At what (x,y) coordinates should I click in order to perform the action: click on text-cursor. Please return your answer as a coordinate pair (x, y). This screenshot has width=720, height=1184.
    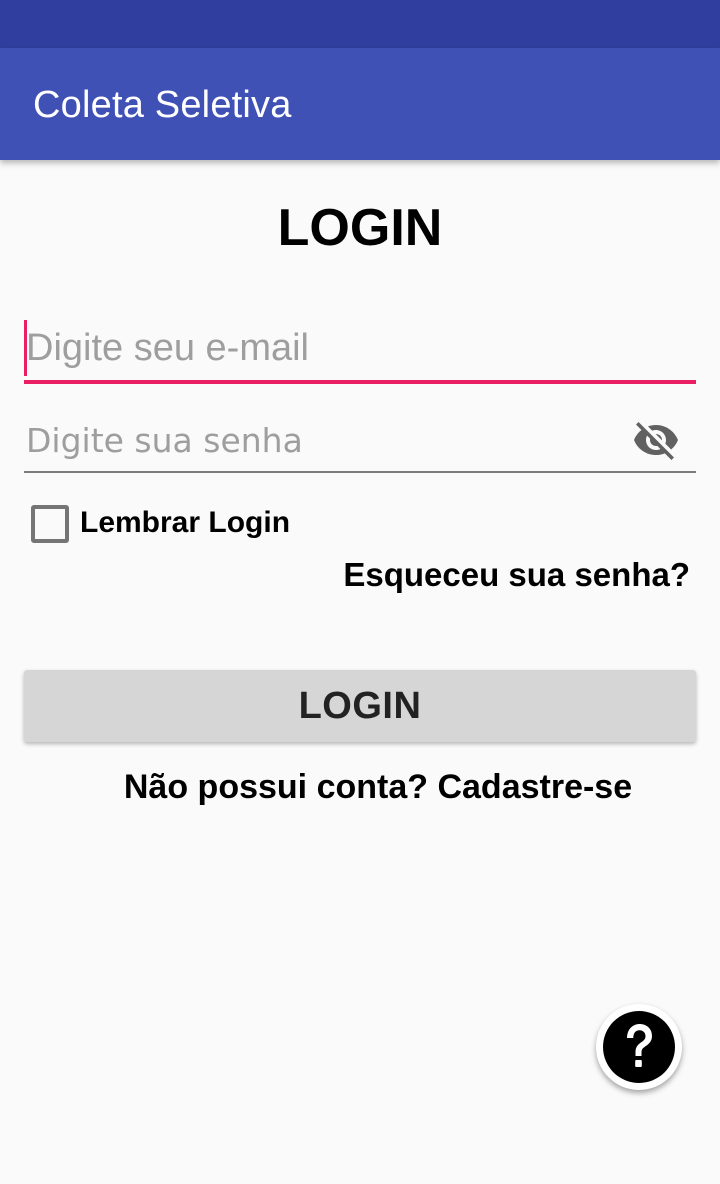
    Looking at the image, I should click on (25, 348).